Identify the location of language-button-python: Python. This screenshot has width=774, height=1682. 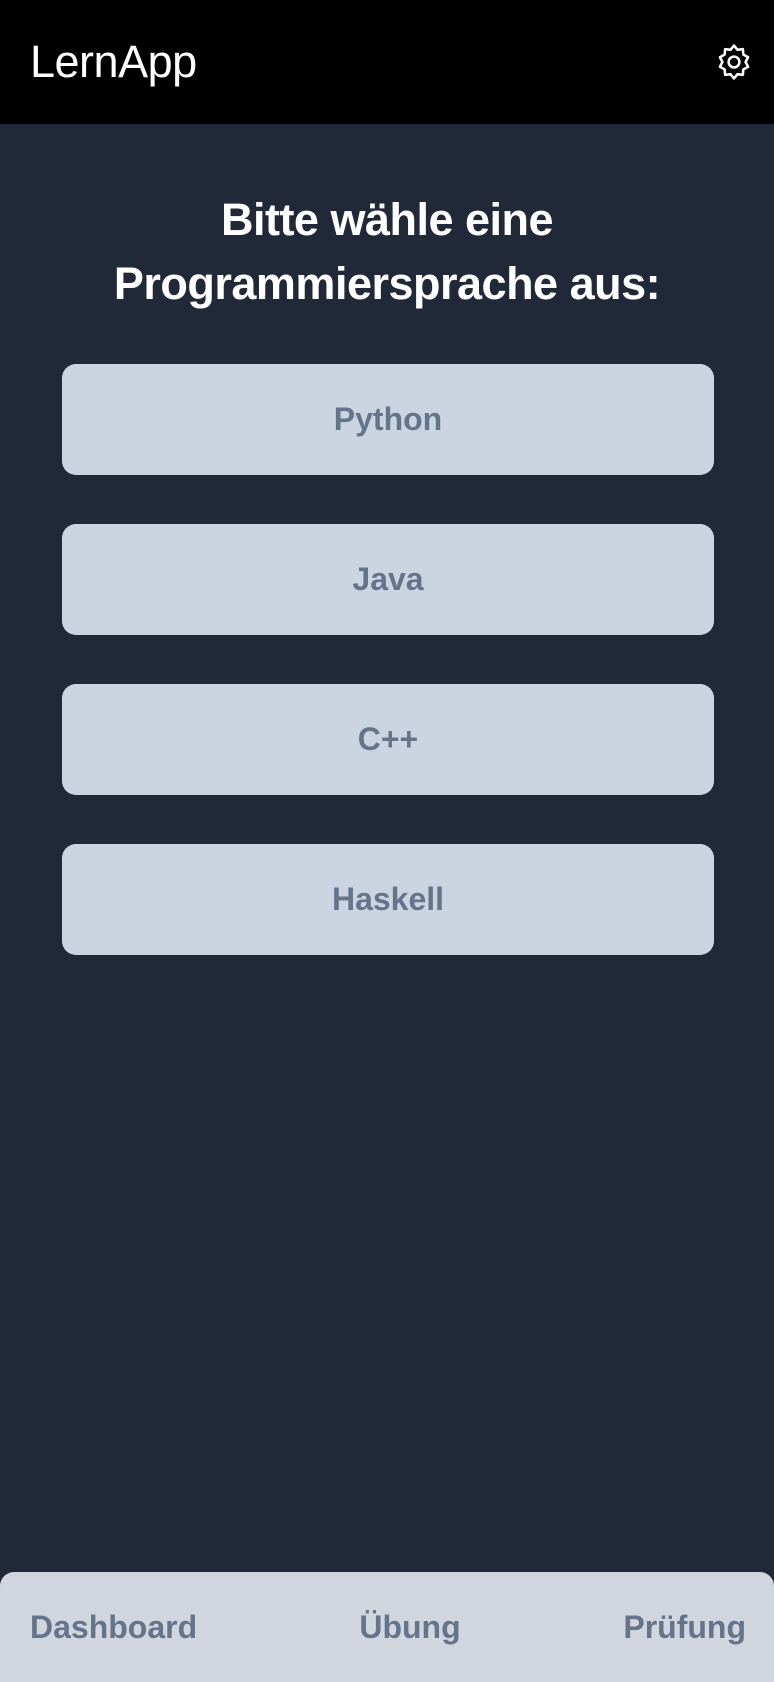
(388, 419).